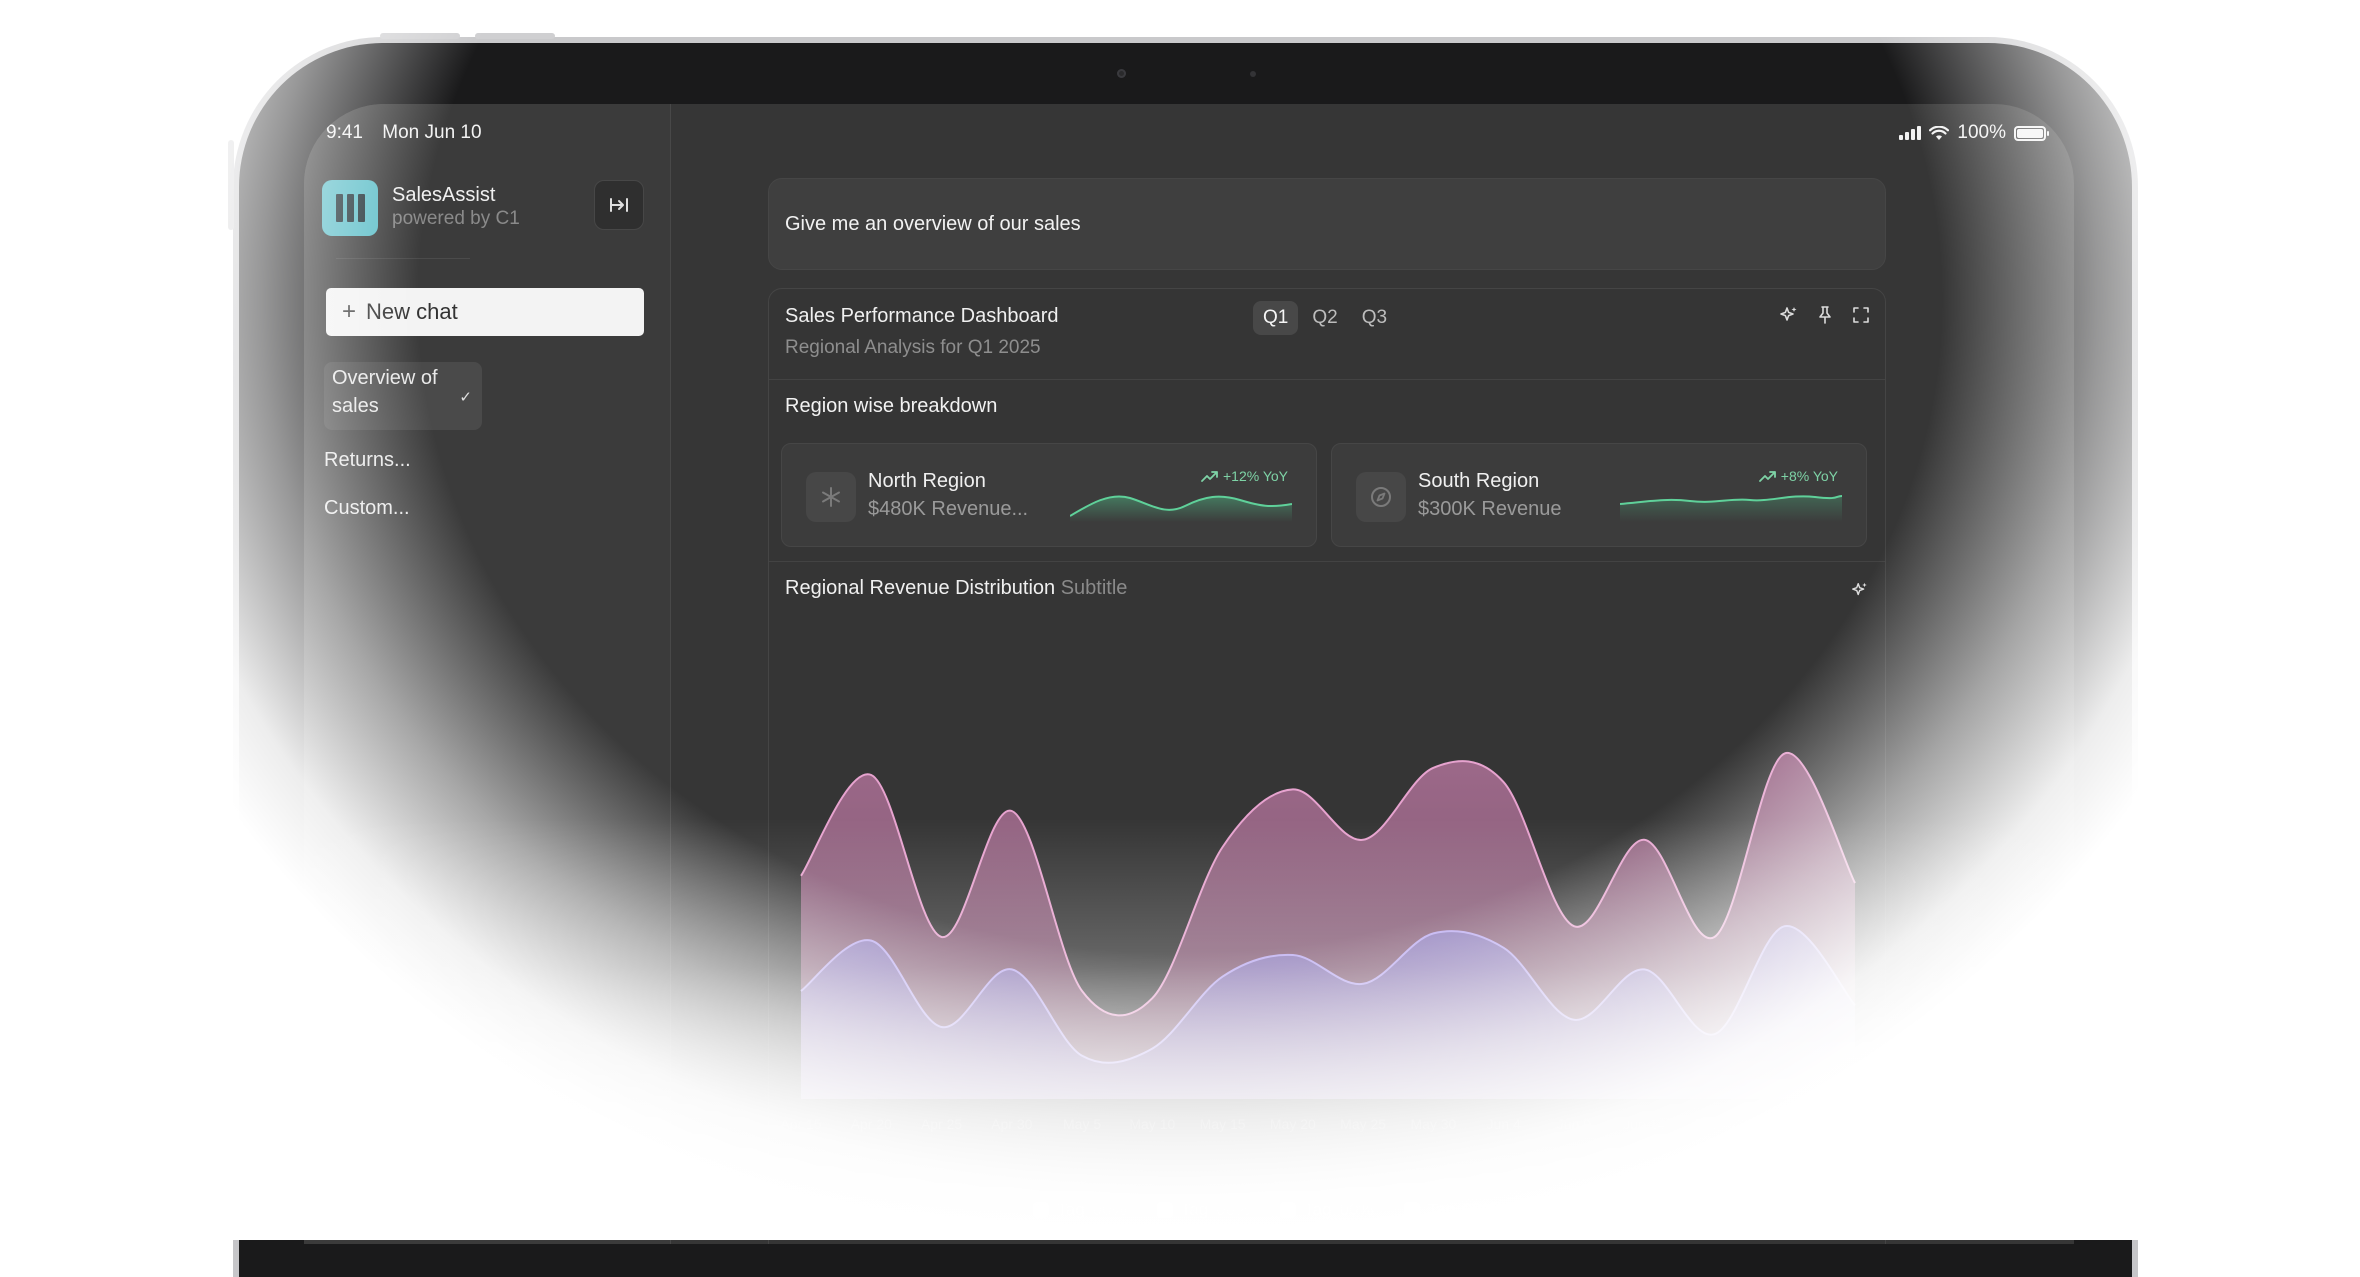 The image size is (2360, 1277). I want to click on x-tick-label: Jun 29, so click(1855, 1124).